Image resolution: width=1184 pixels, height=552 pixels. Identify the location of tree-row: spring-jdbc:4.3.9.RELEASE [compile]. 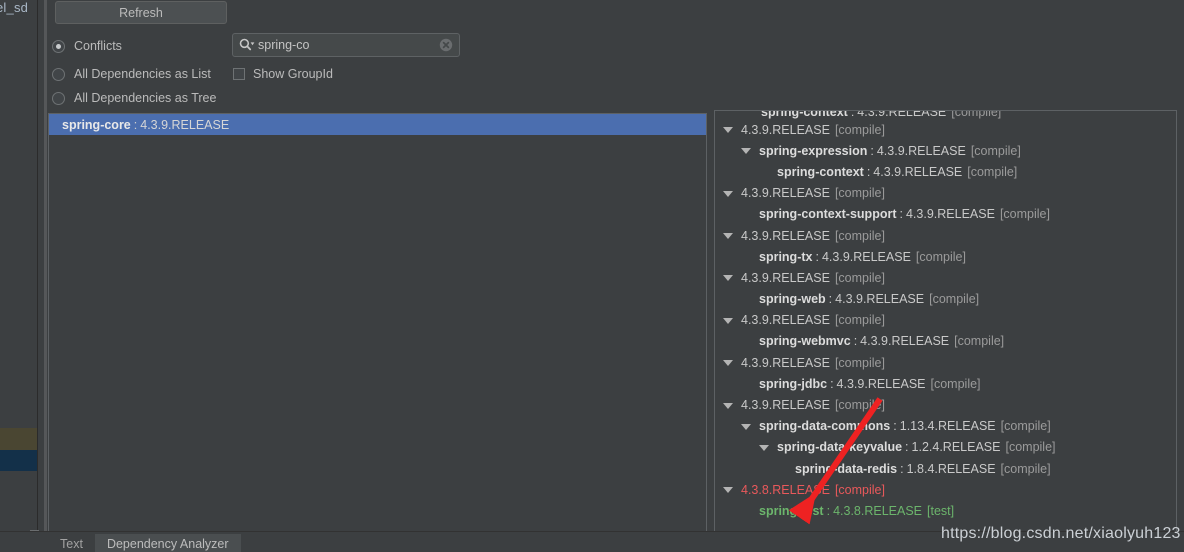
(945, 383).